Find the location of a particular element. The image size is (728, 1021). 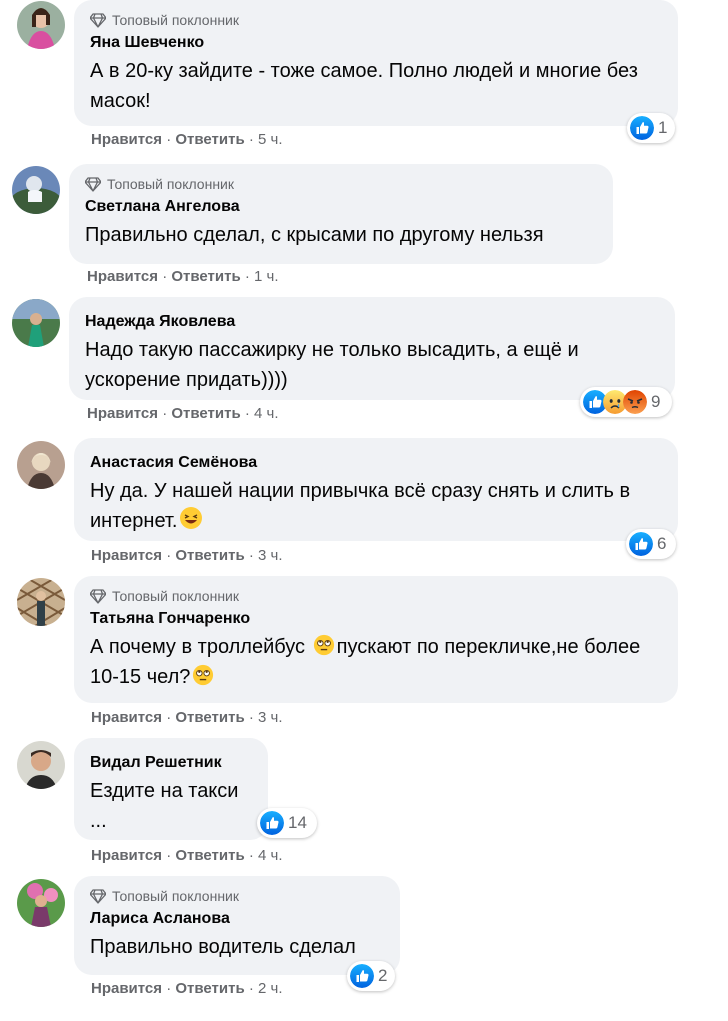

comment-author: Анастасия Семёнова is located at coordinates (376, 463).